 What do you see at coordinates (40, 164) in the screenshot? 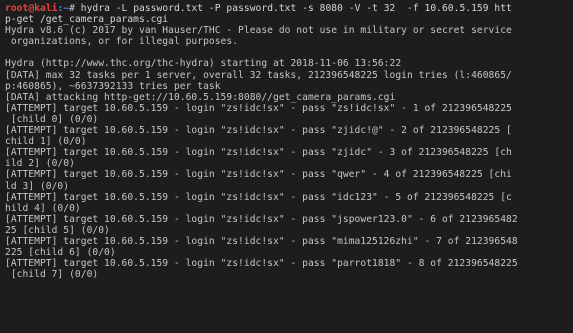
I see `output-line: ild 2] (0/0)` at bounding box center [40, 164].